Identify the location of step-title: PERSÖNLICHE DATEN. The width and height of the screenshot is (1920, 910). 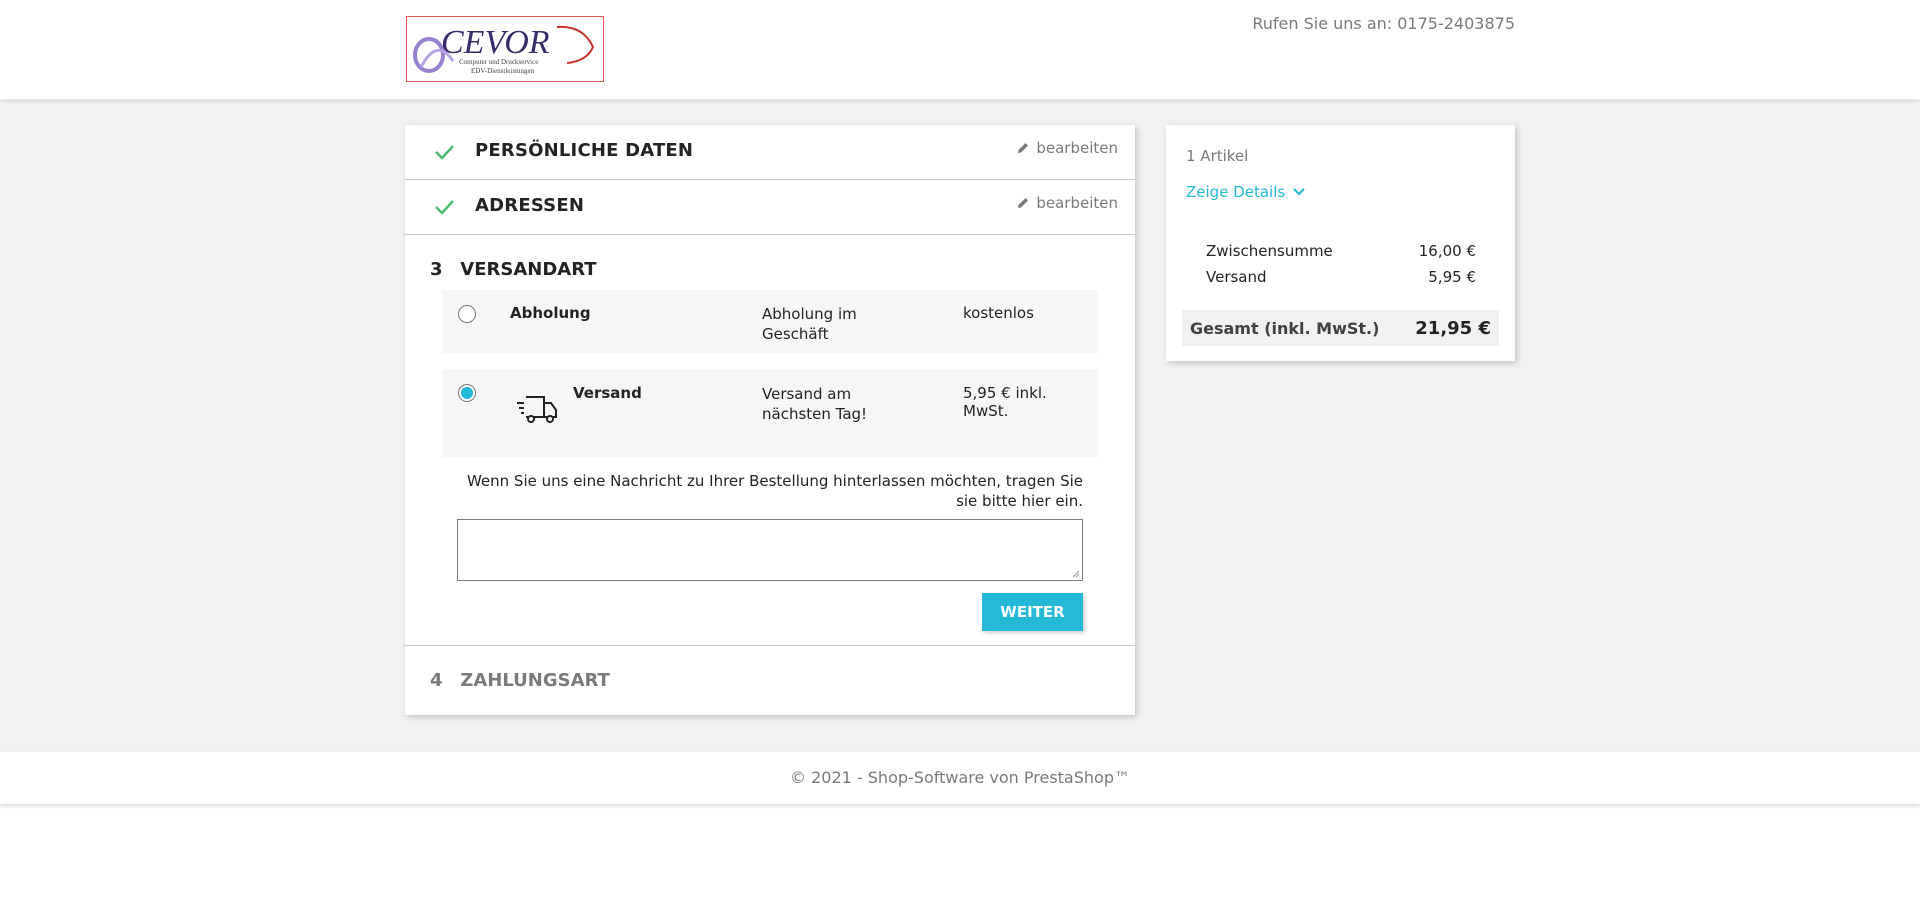
(584, 150).